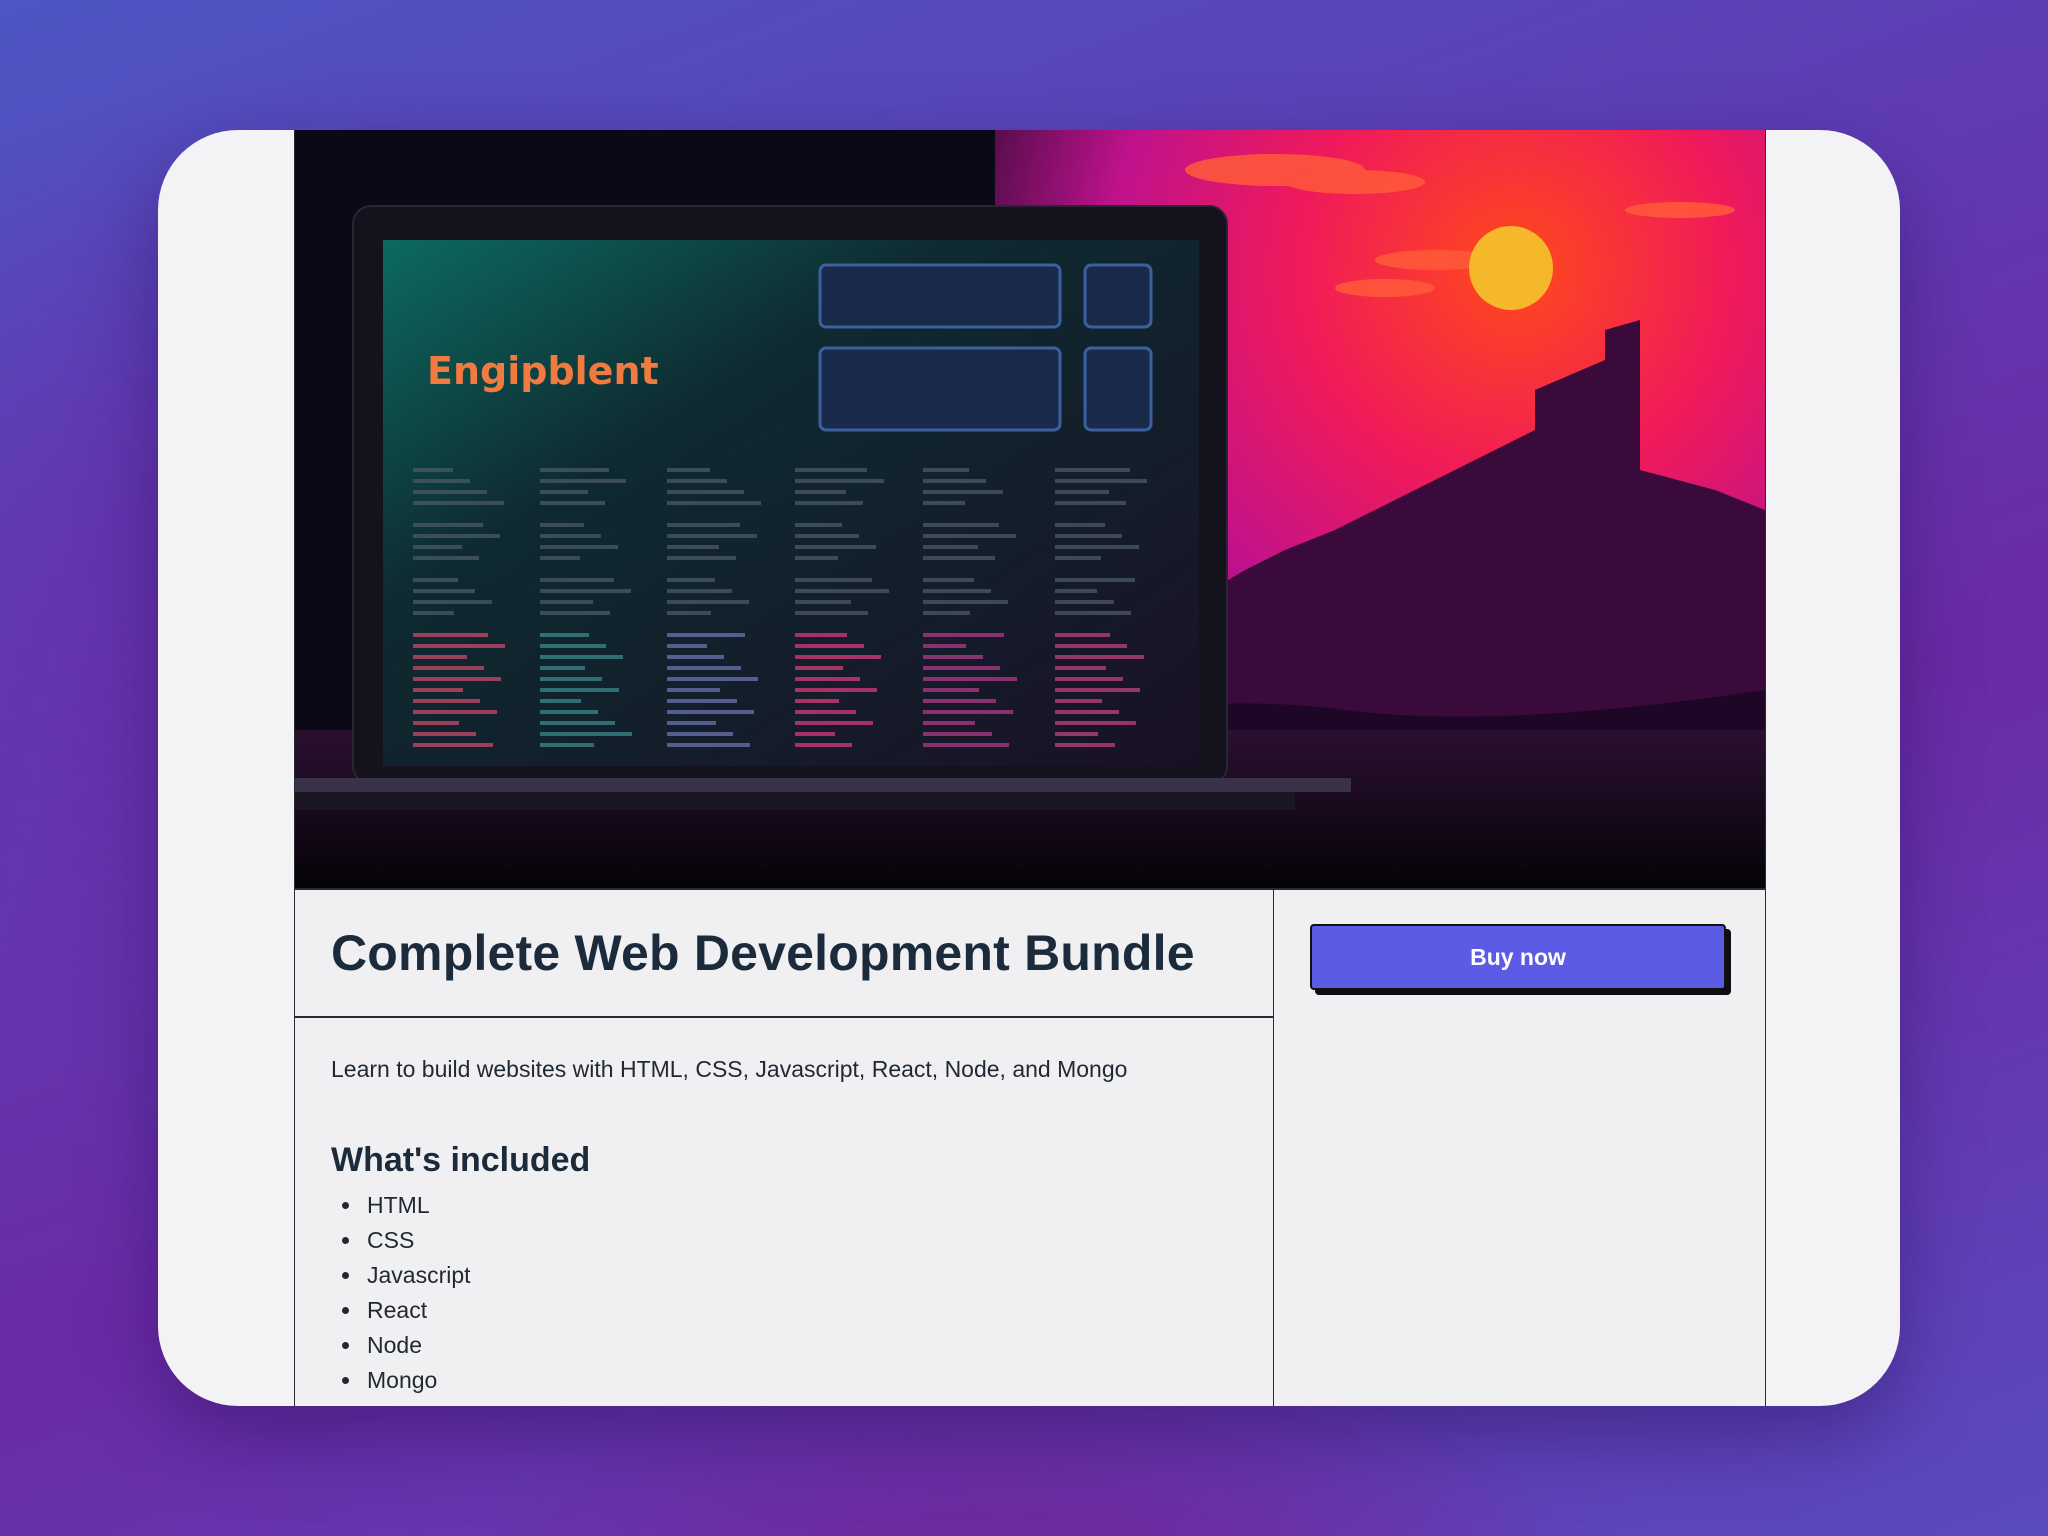  What do you see at coordinates (784, 954) in the screenshot?
I see `title-section: Complete Web Development Bundle` at bounding box center [784, 954].